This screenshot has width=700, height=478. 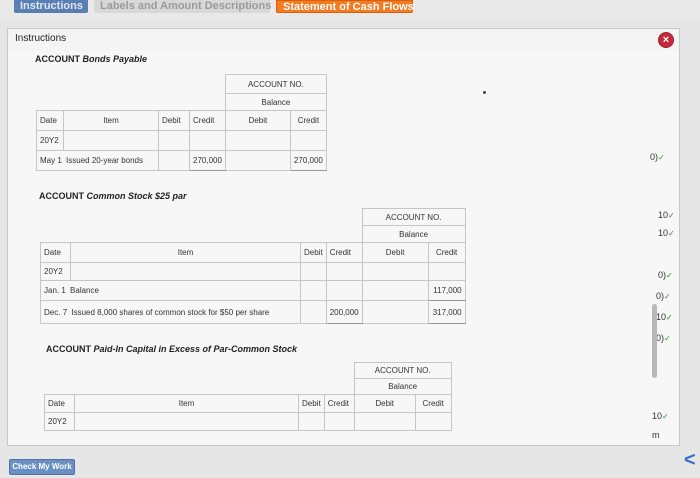 What do you see at coordinates (207, 160) in the screenshot?
I see `credit-cell: 270,000` at bounding box center [207, 160].